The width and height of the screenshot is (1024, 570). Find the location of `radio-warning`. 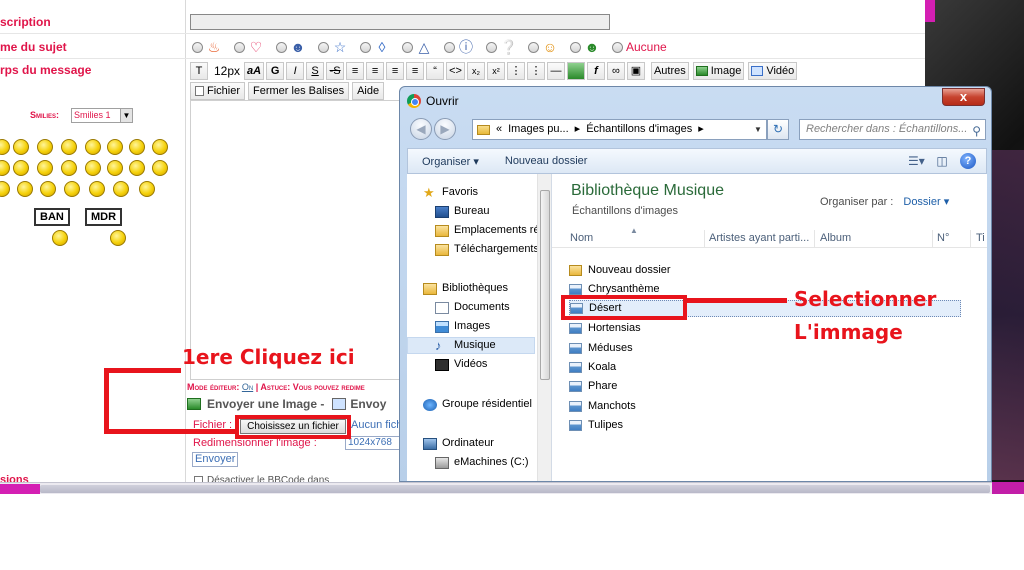

radio-warning is located at coordinates (407, 47).